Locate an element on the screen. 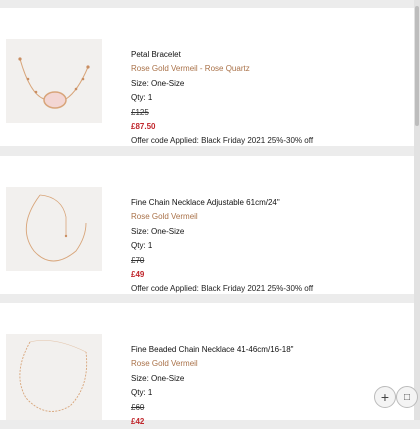  original-price: £125 is located at coordinates (140, 112).